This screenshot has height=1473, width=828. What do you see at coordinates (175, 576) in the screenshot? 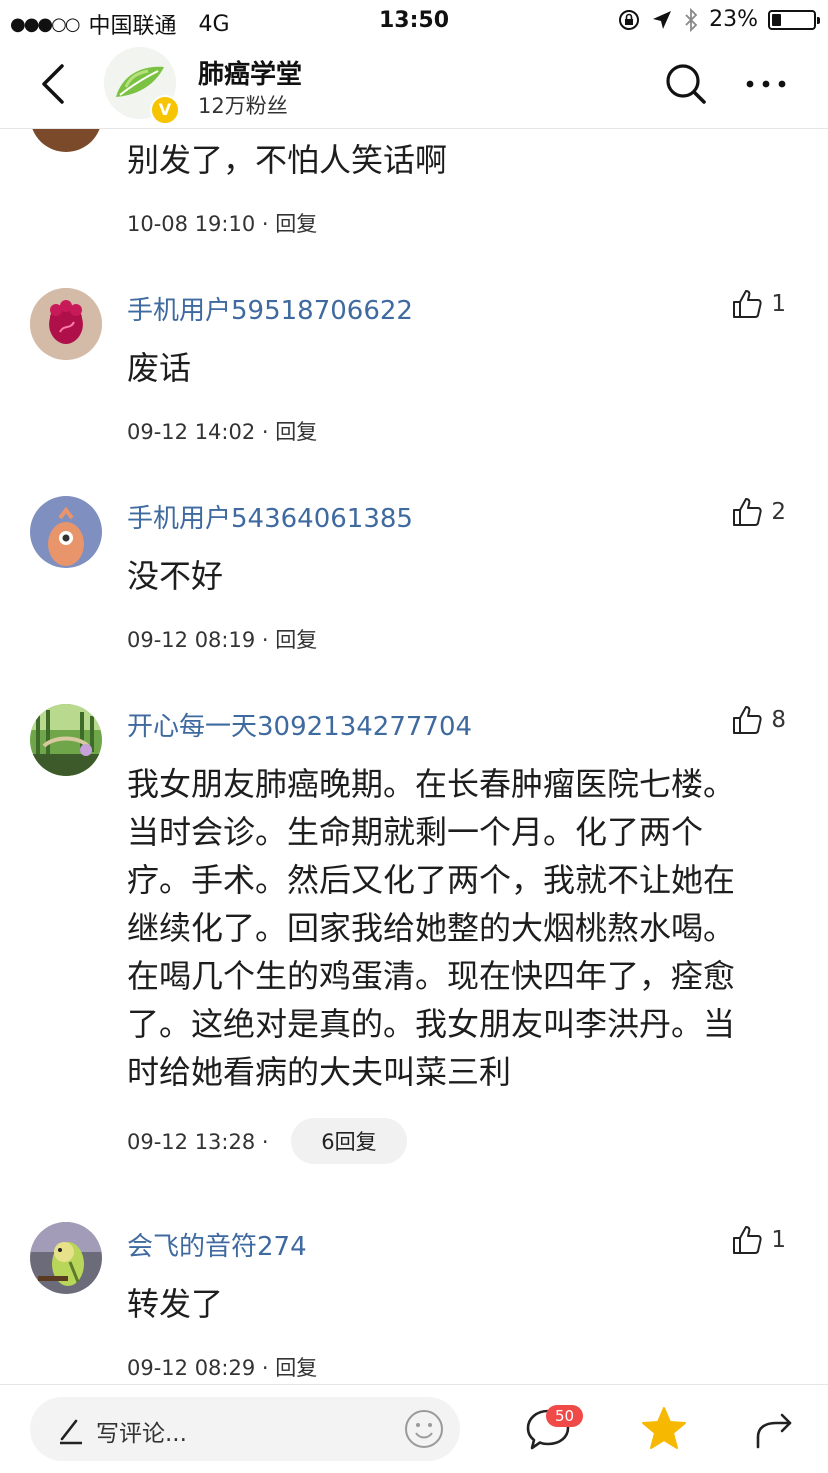
I see `comment-text: 没不好` at bounding box center [175, 576].